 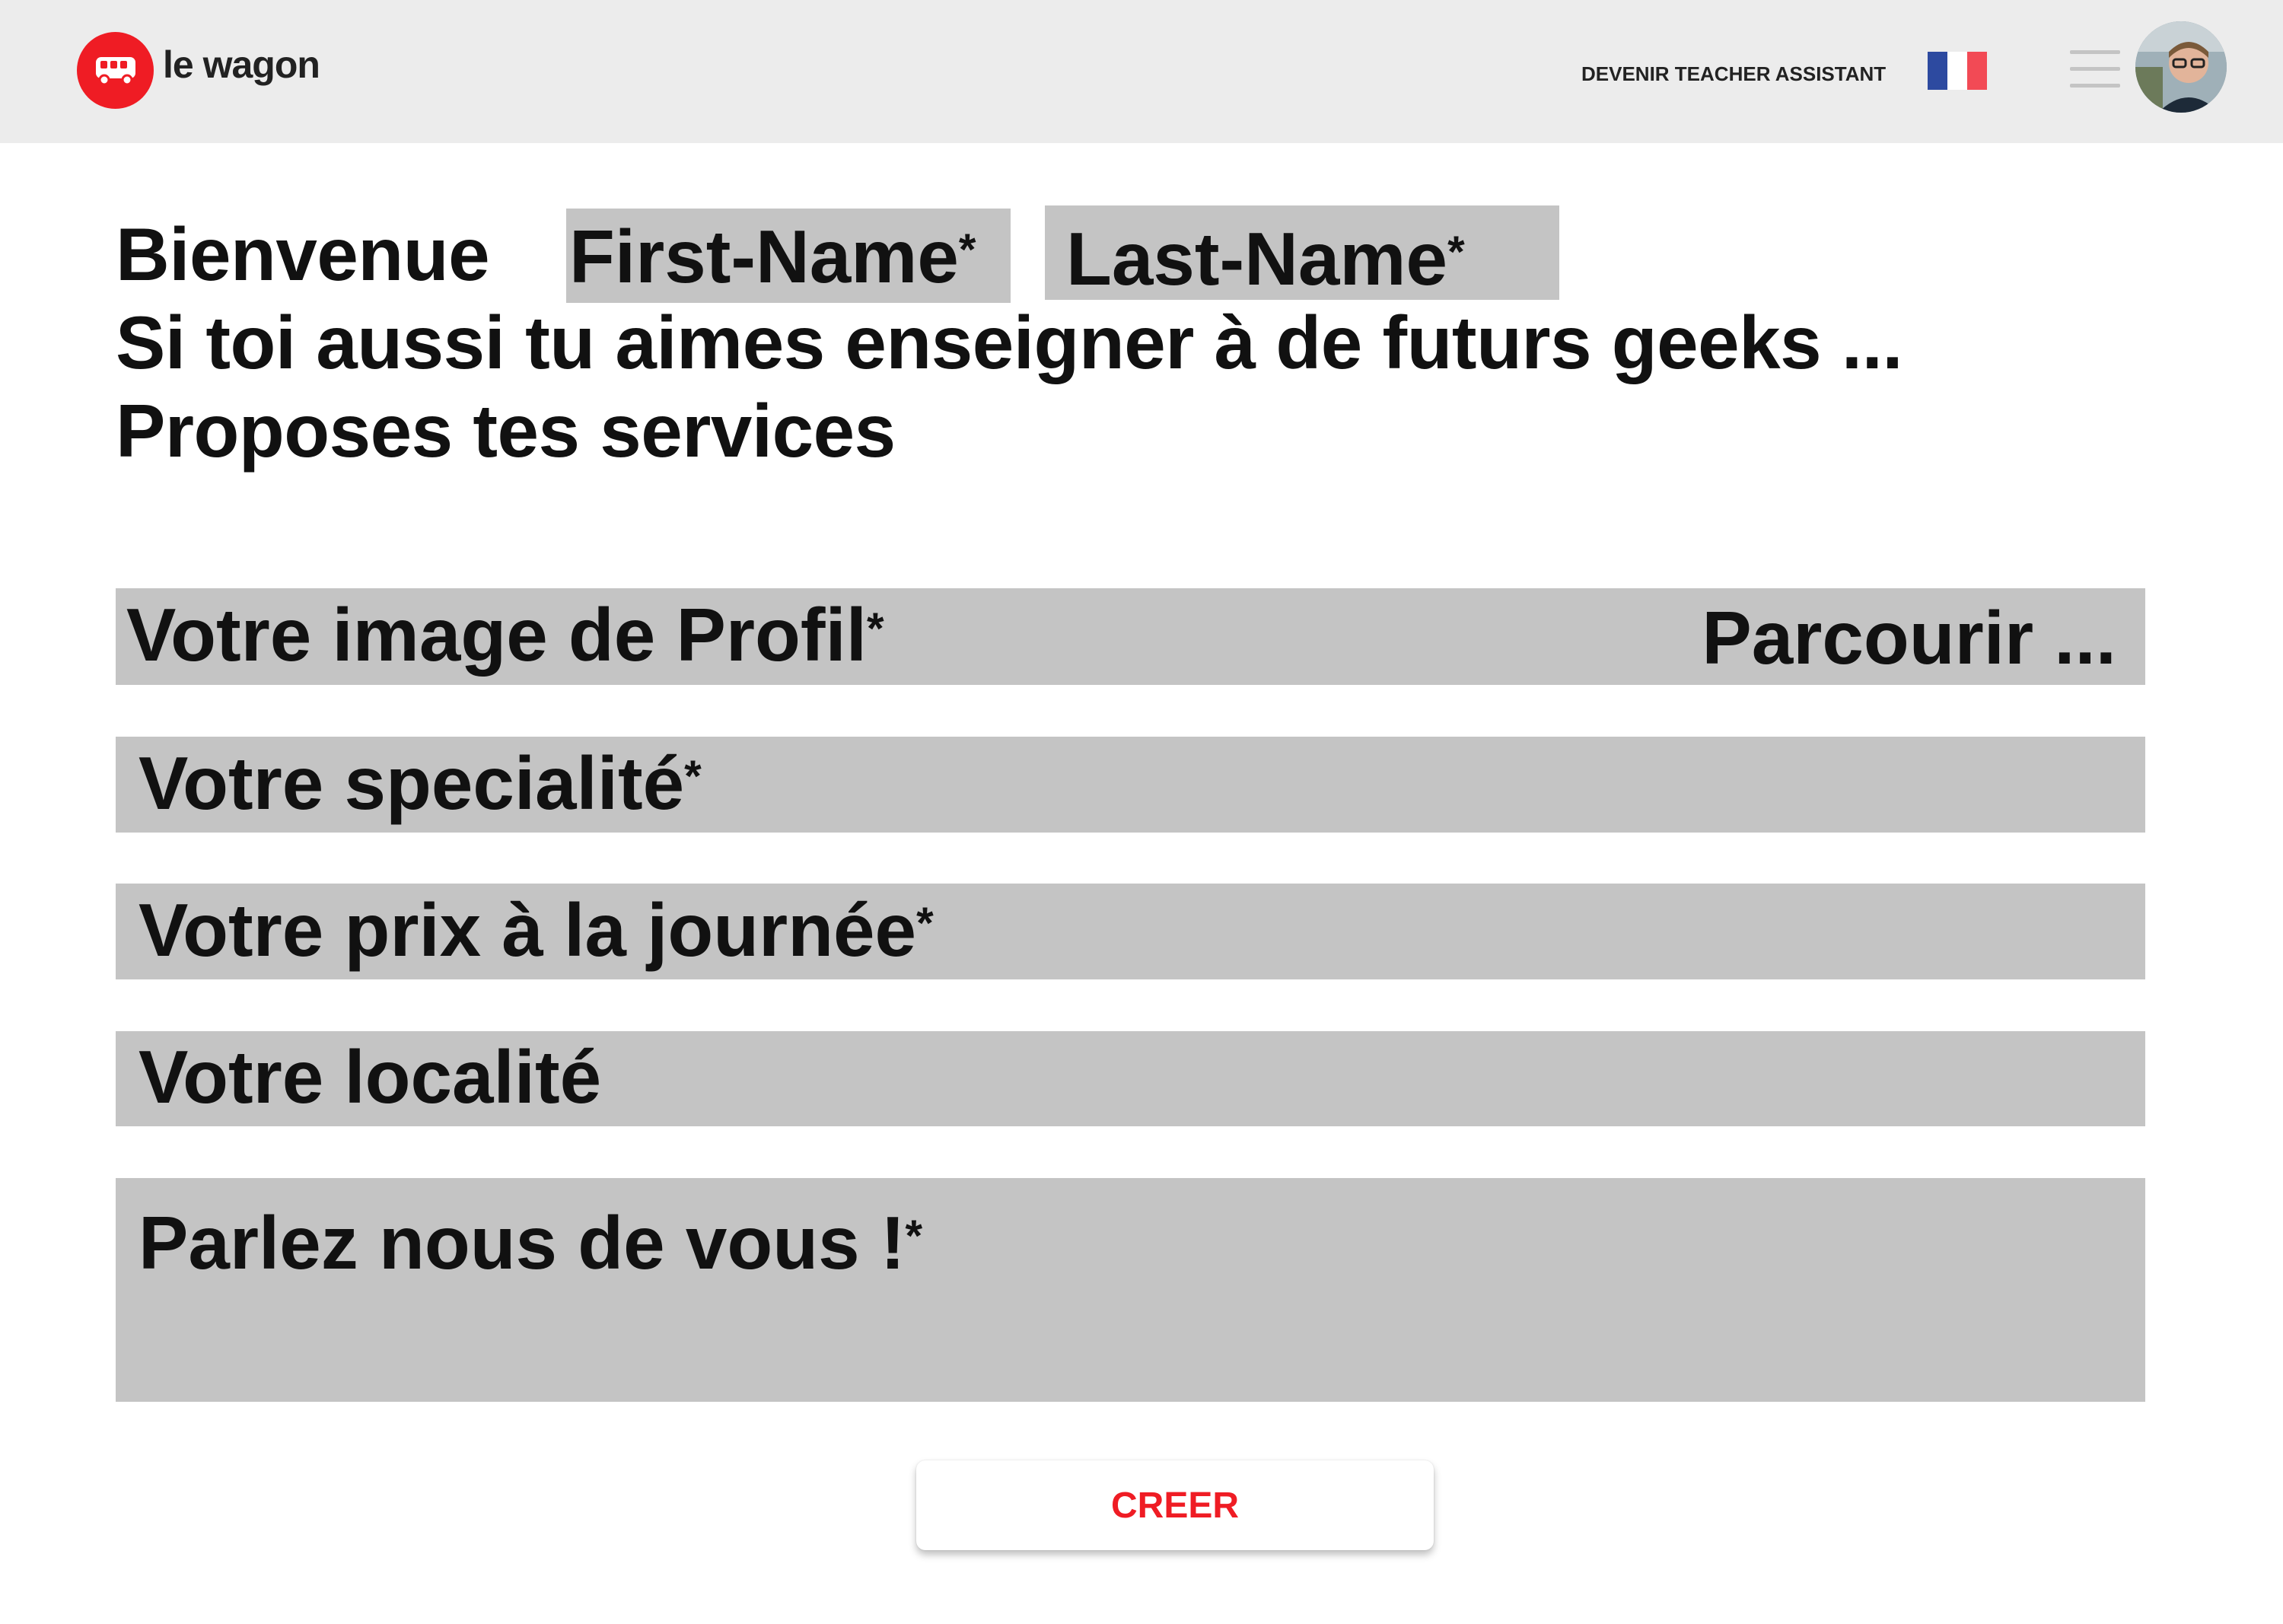 What do you see at coordinates (303, 254) in the screenshot?
I see `greeting-heading: Bienvenue` at bounding box center [303, 254].